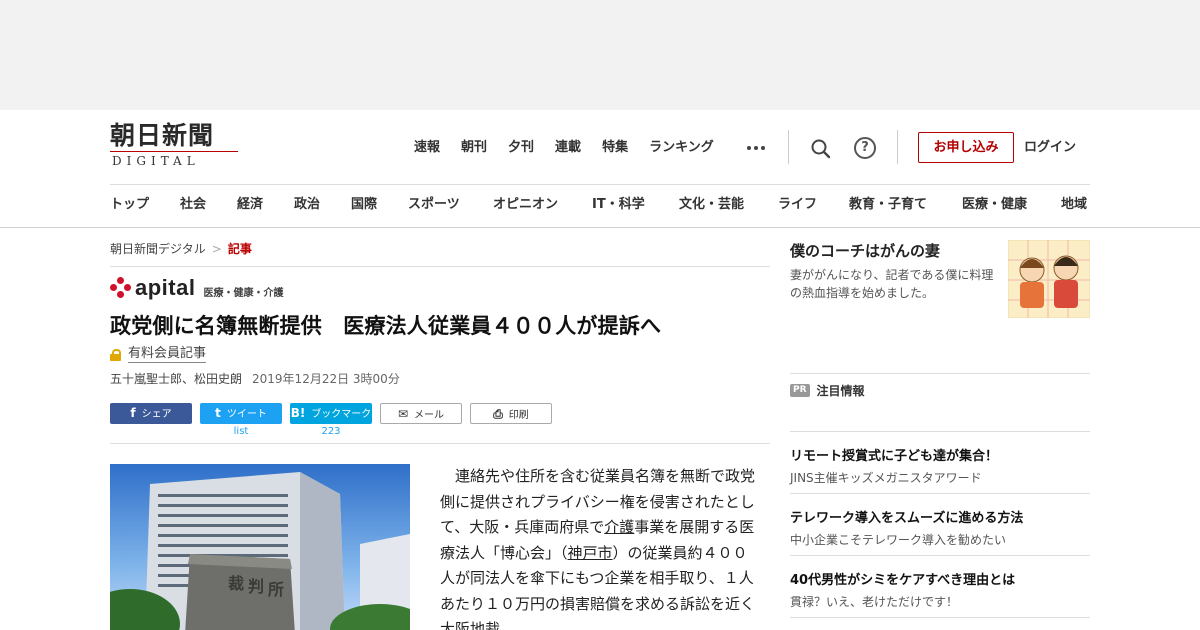  What do you see at coordinates (276, 589) in the screenshot?
I see `svg-text: 所` at bounding box center [276, 589].